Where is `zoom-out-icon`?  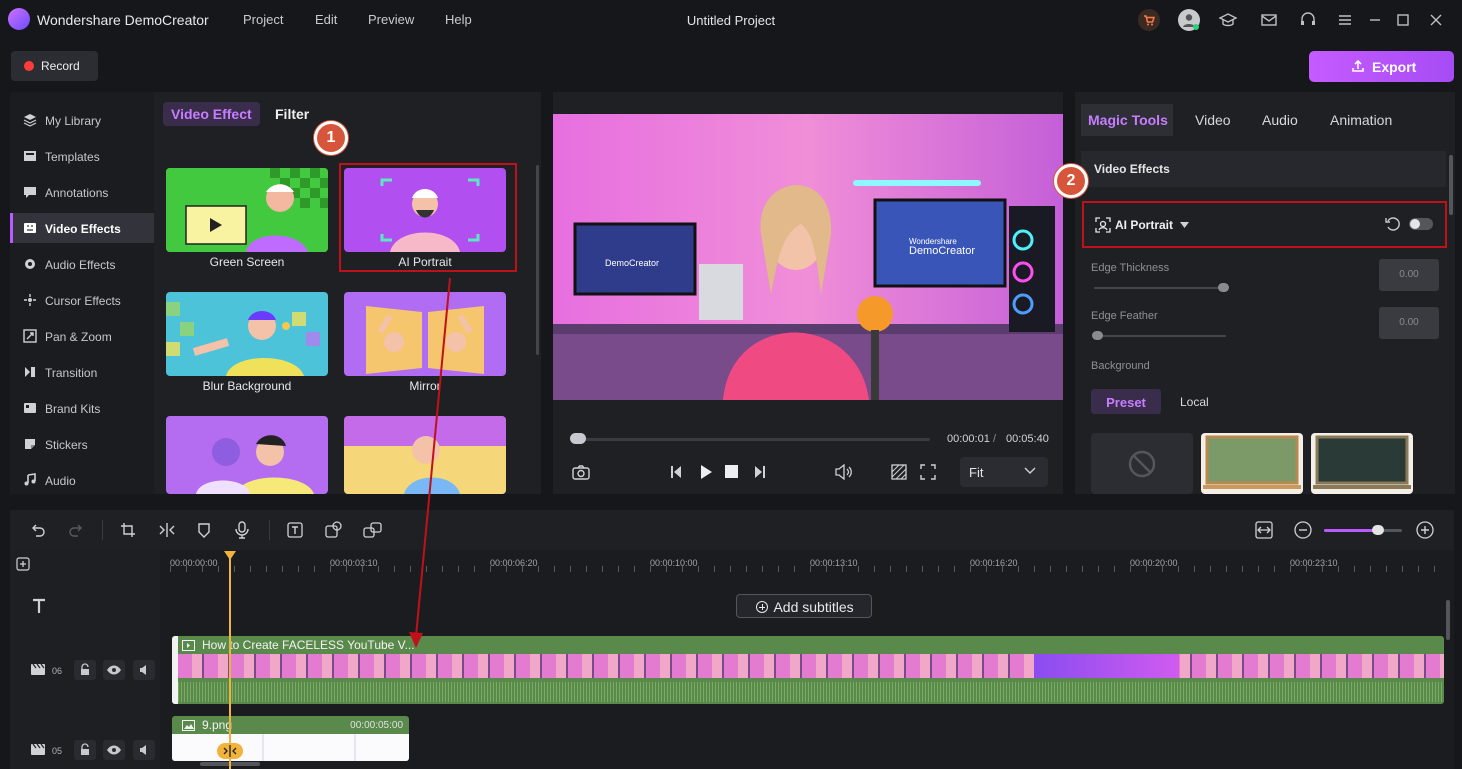 zoom-out-icon is located at coordinates (1303, 530).